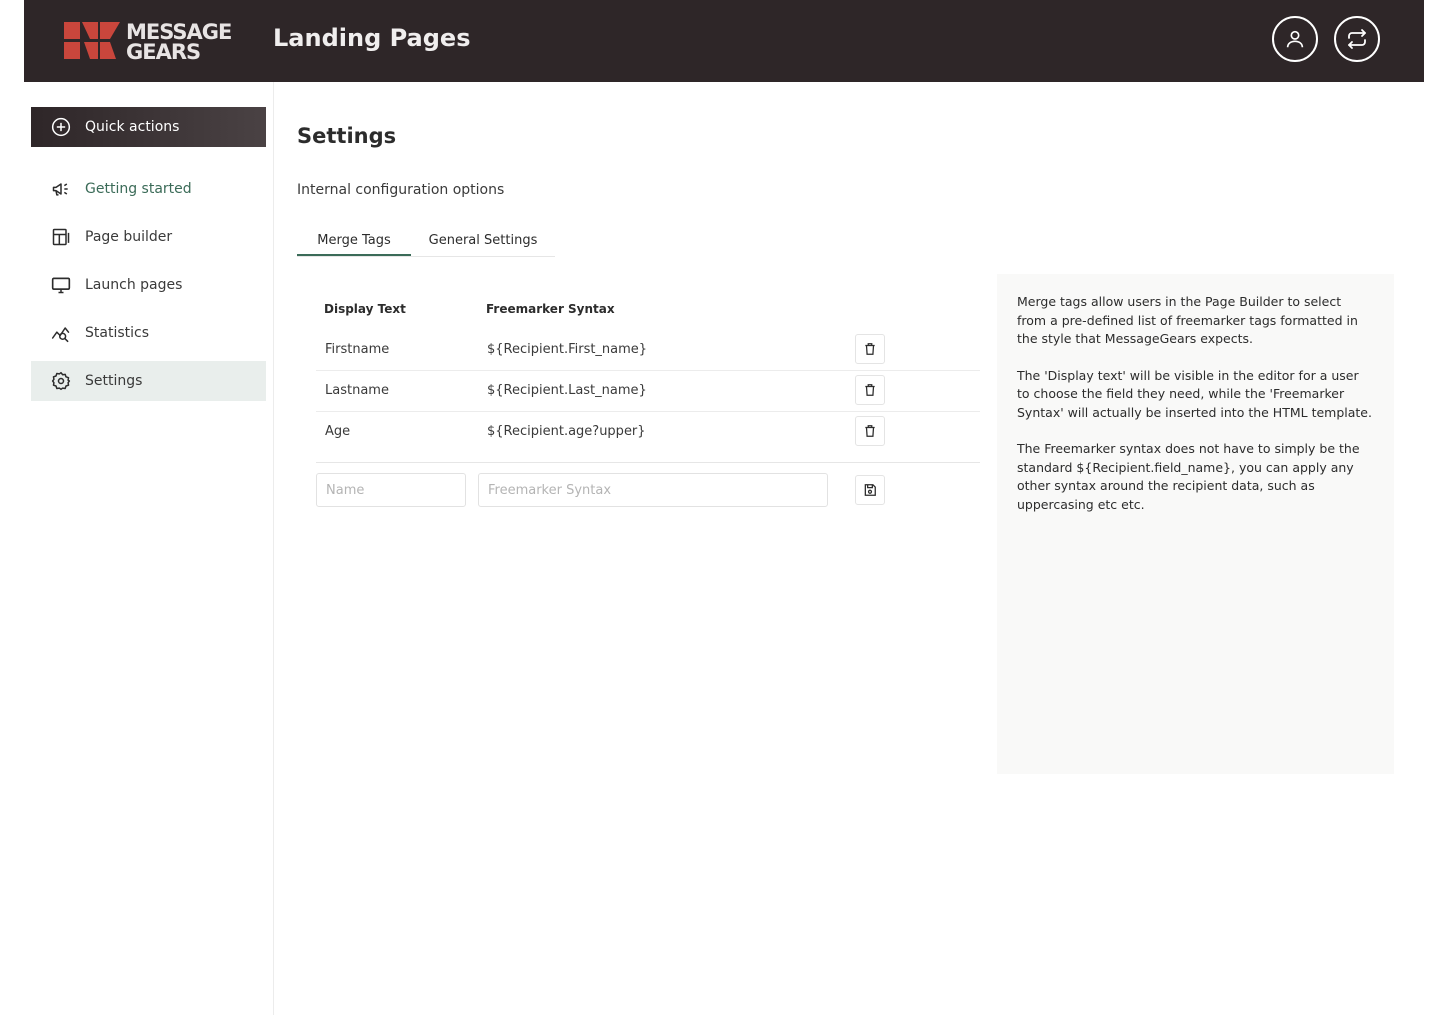 This screenshot has width=1447, height=1015. Describe the element at coordinates (648, 431) in the screenshot. I see `table-row: Age ${Recipient.age?upper}` at that location.